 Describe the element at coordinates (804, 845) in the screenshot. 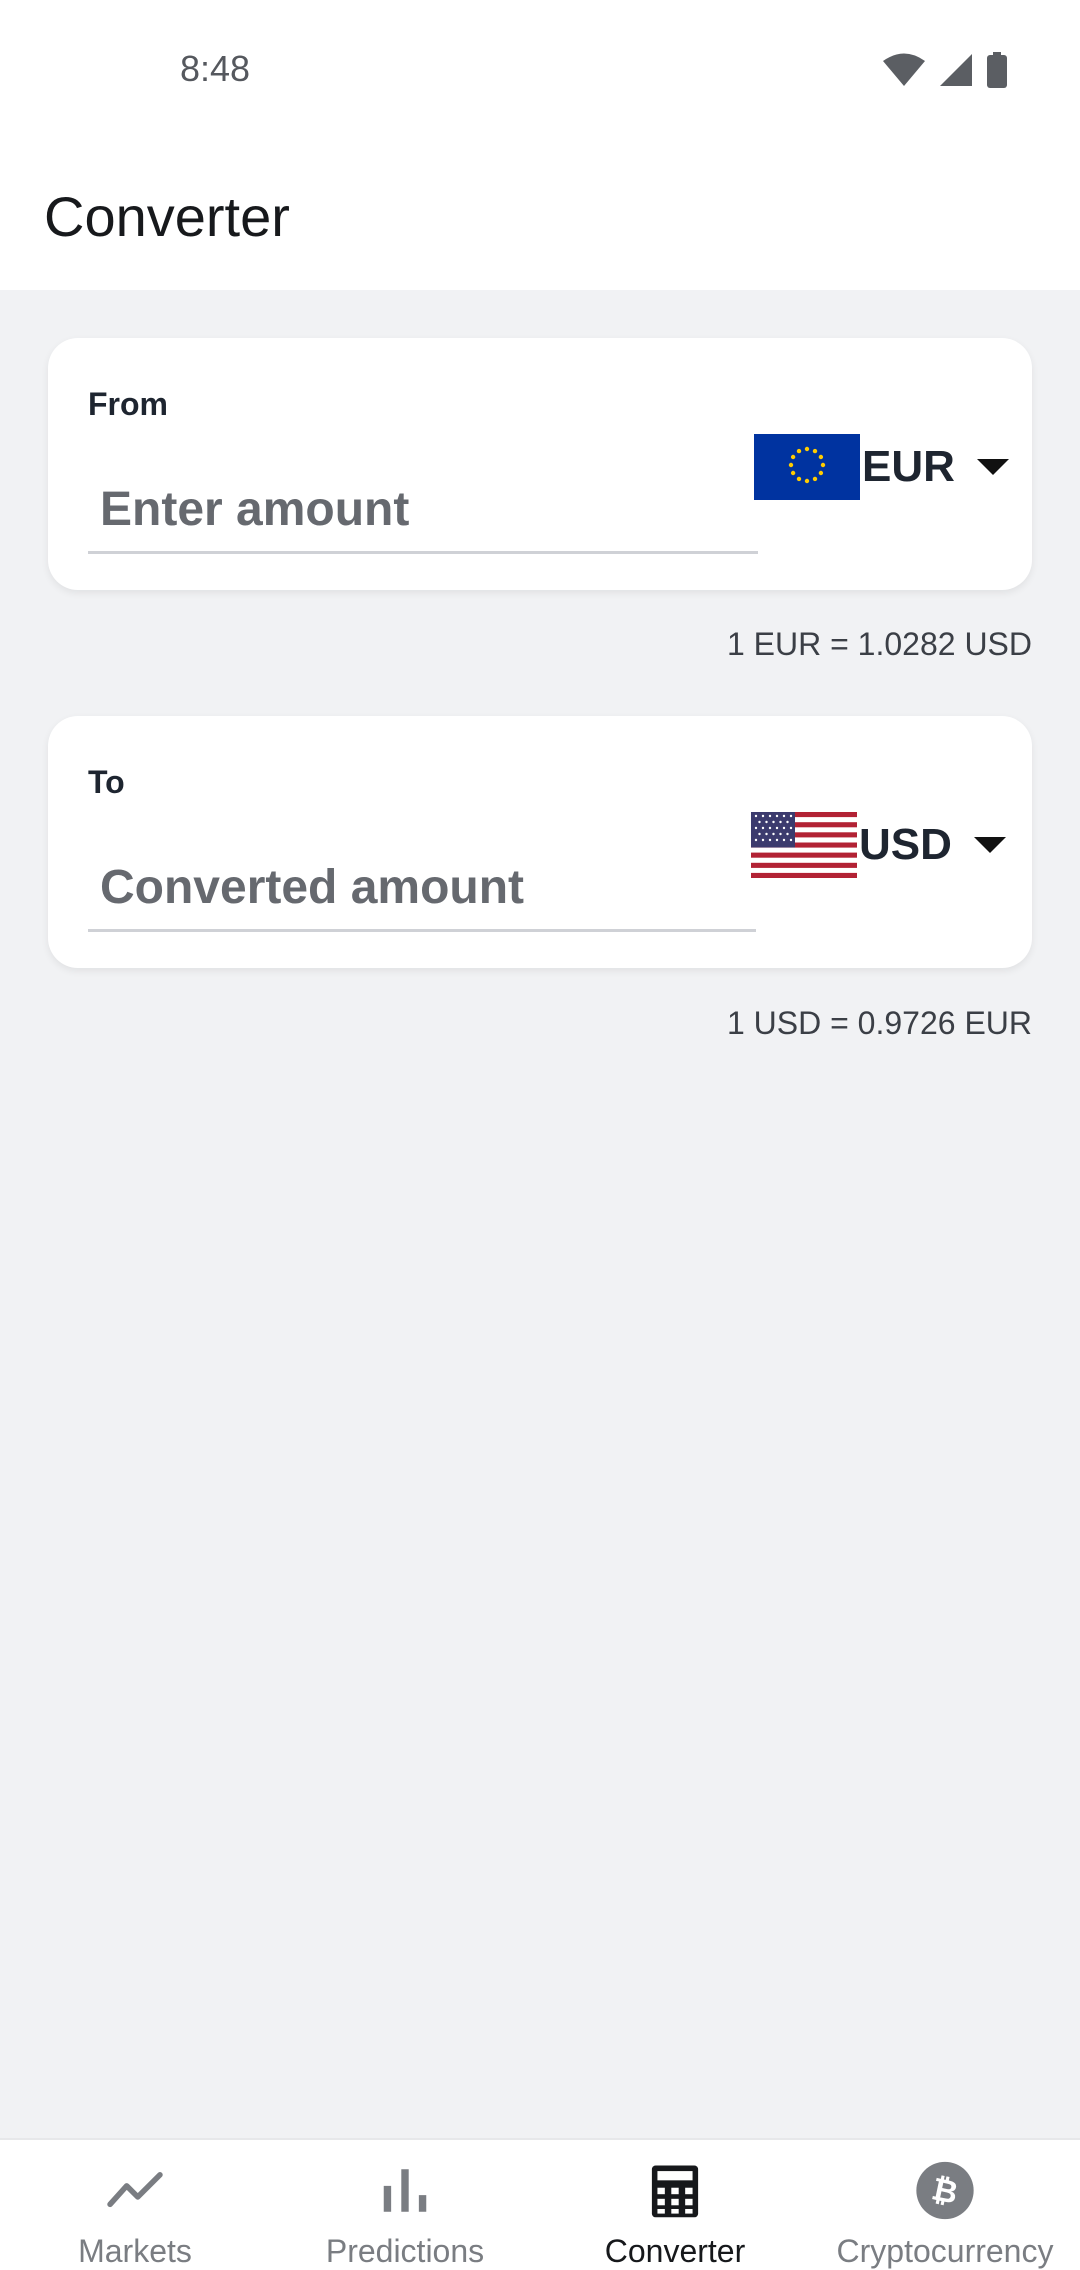

I see `us-flag-icon` at that location.